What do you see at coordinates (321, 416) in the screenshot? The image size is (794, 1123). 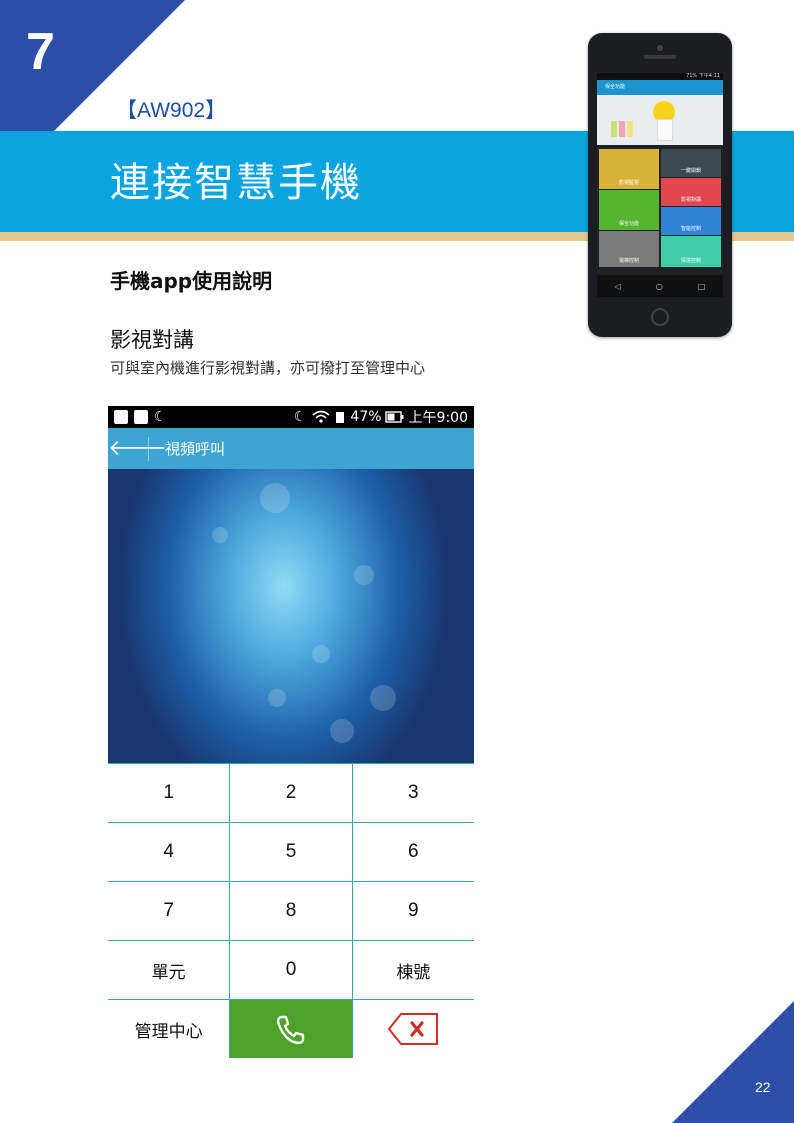 I see `wifi-icon` at bounding box center [321, 416].